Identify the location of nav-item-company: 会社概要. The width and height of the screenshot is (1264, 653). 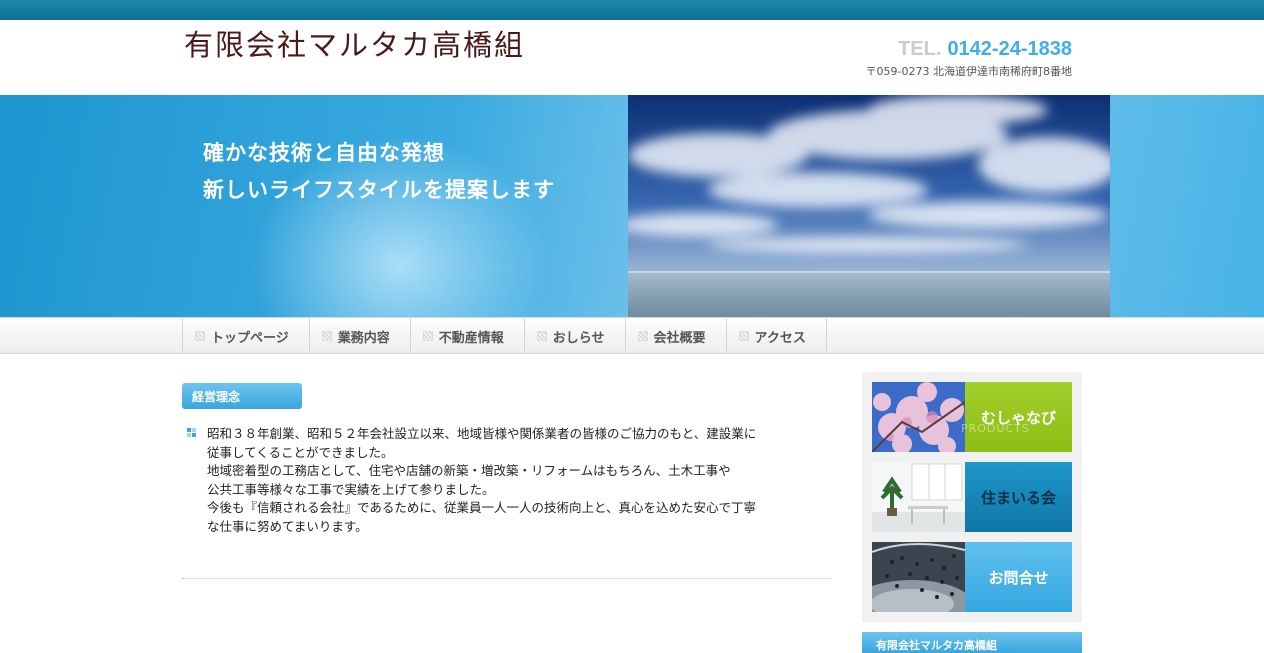
(676, 336).